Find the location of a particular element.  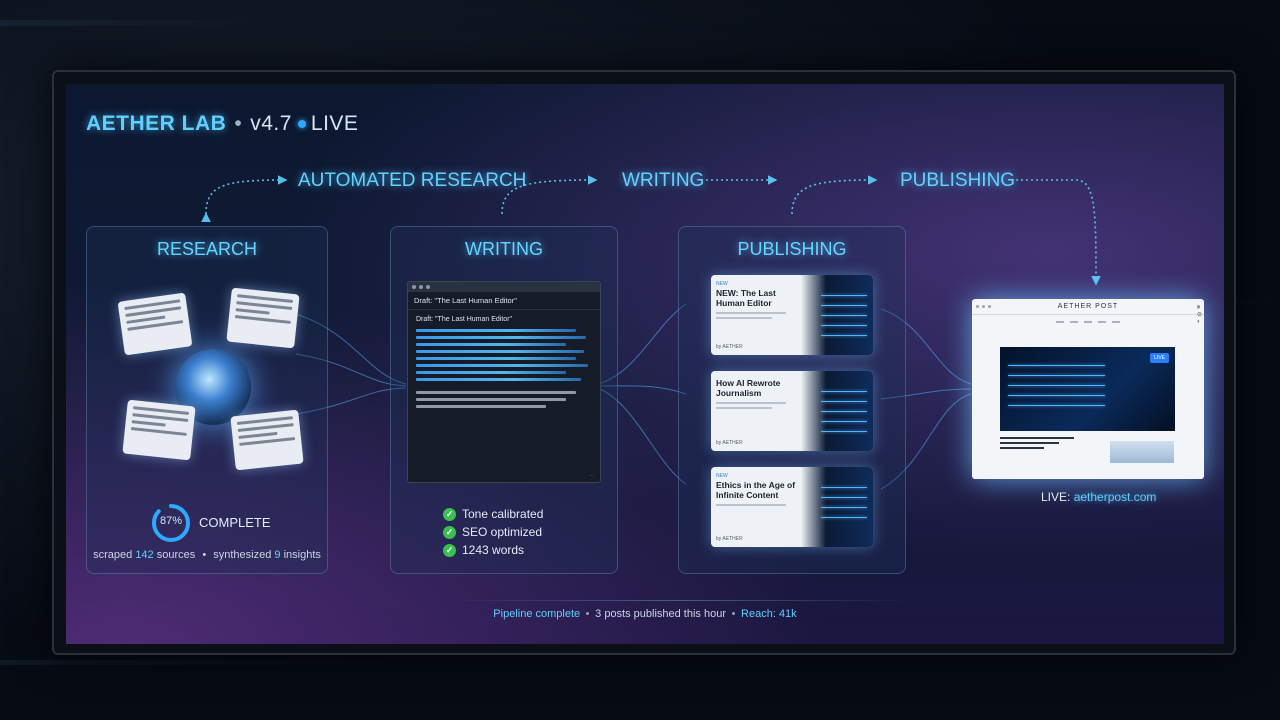

insights-count: 9 is located at coordinates (277, 555).